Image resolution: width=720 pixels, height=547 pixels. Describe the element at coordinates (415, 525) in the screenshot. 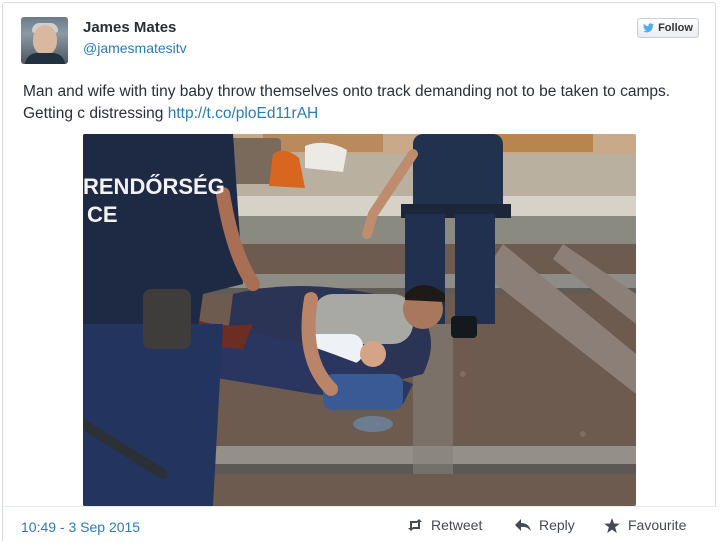

I see `retweet-icon` at that location.